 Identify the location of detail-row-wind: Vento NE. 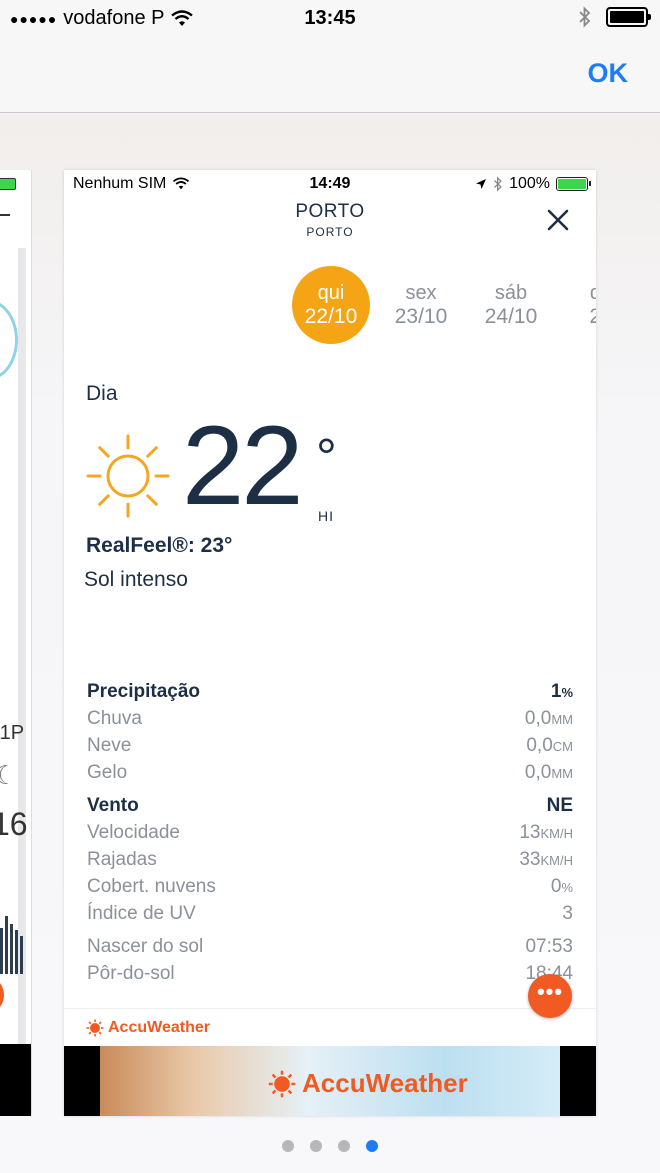
(330, 805).